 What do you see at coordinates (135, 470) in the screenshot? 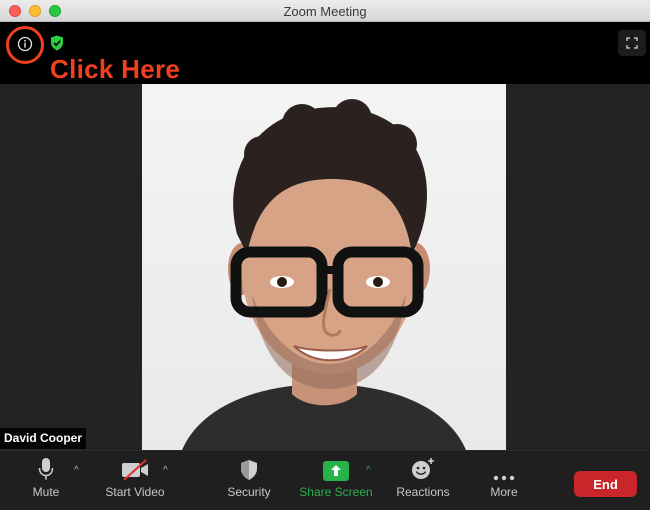
I see `camera-off-icon` at bounding box center [135, 470].